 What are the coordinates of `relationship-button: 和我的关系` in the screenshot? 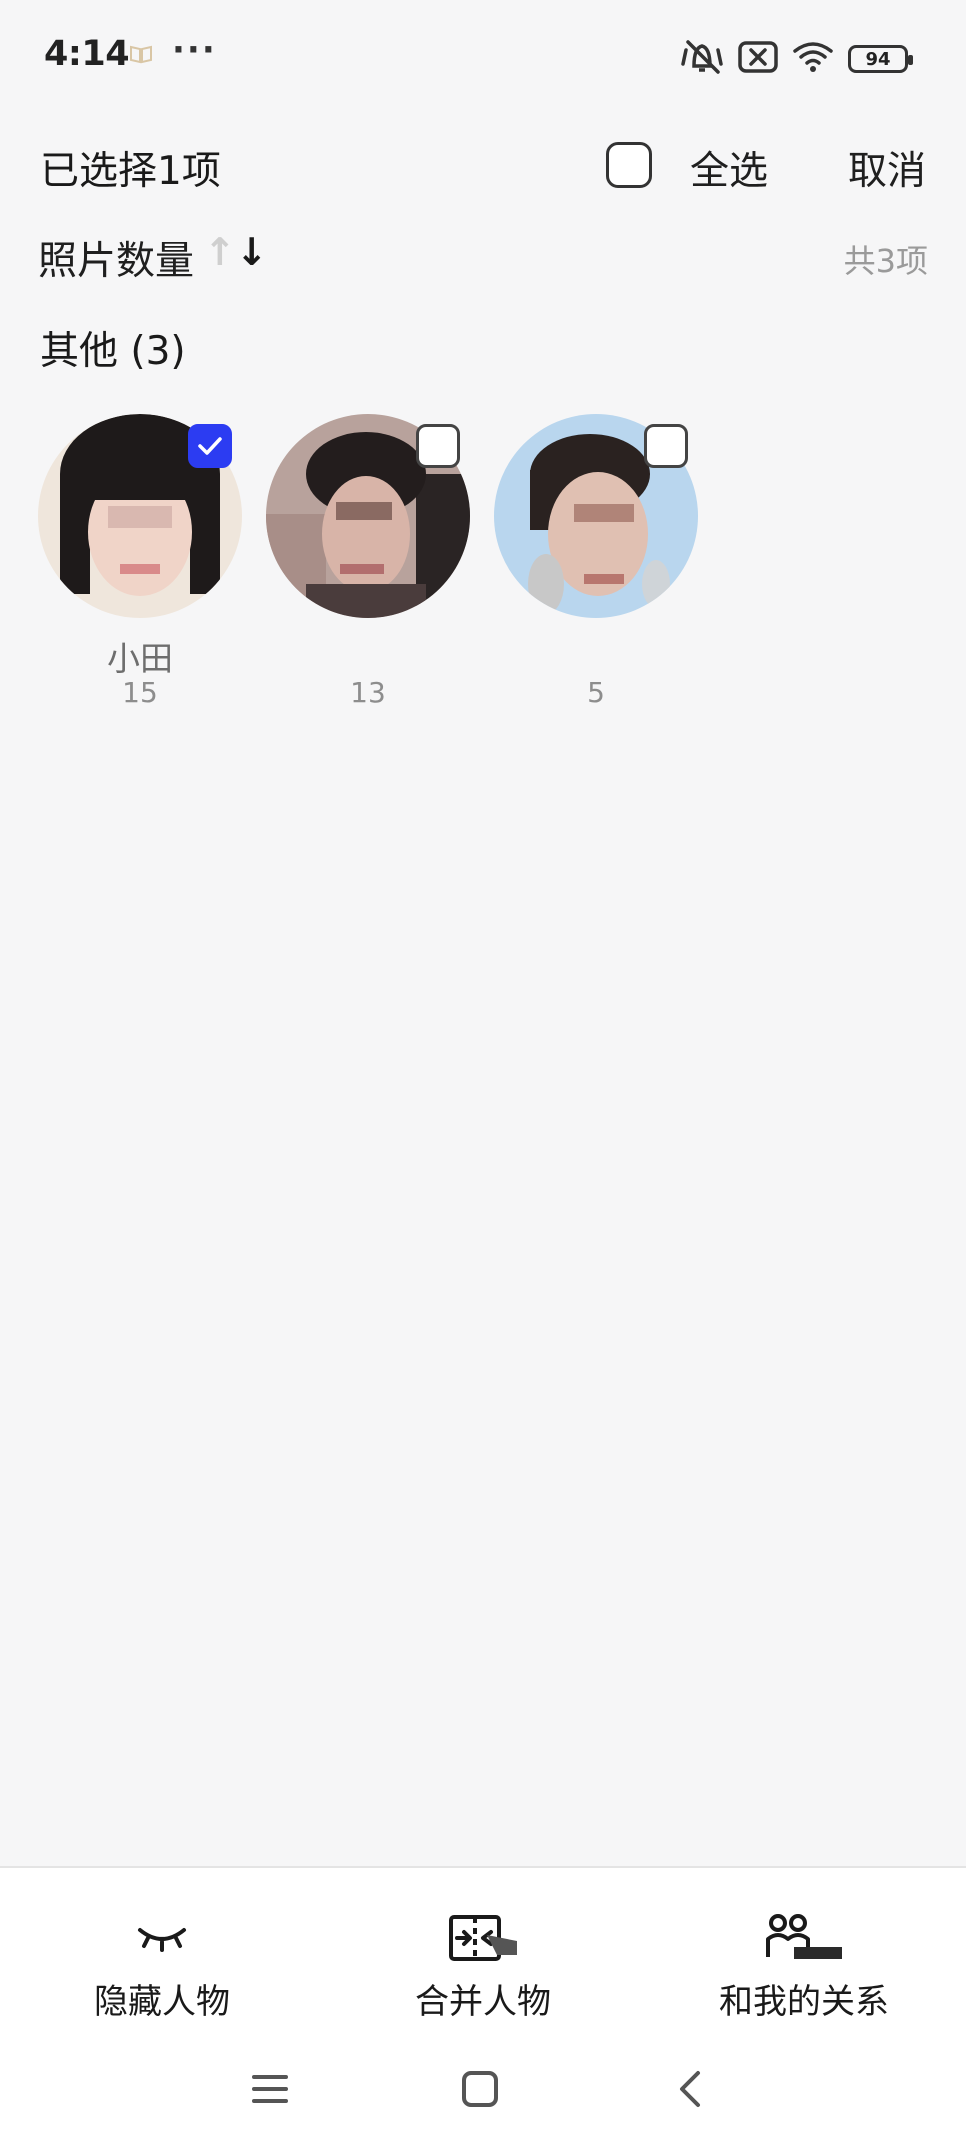 It's located at (804, 1965).